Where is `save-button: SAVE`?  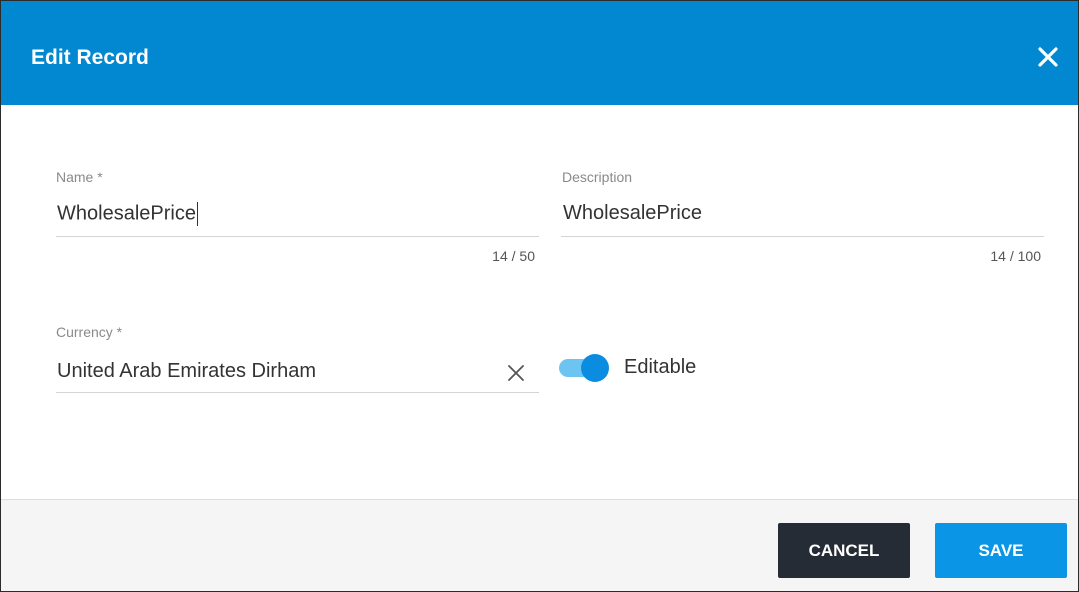
save-button: SAVE is located at coordinates (1001, 550).